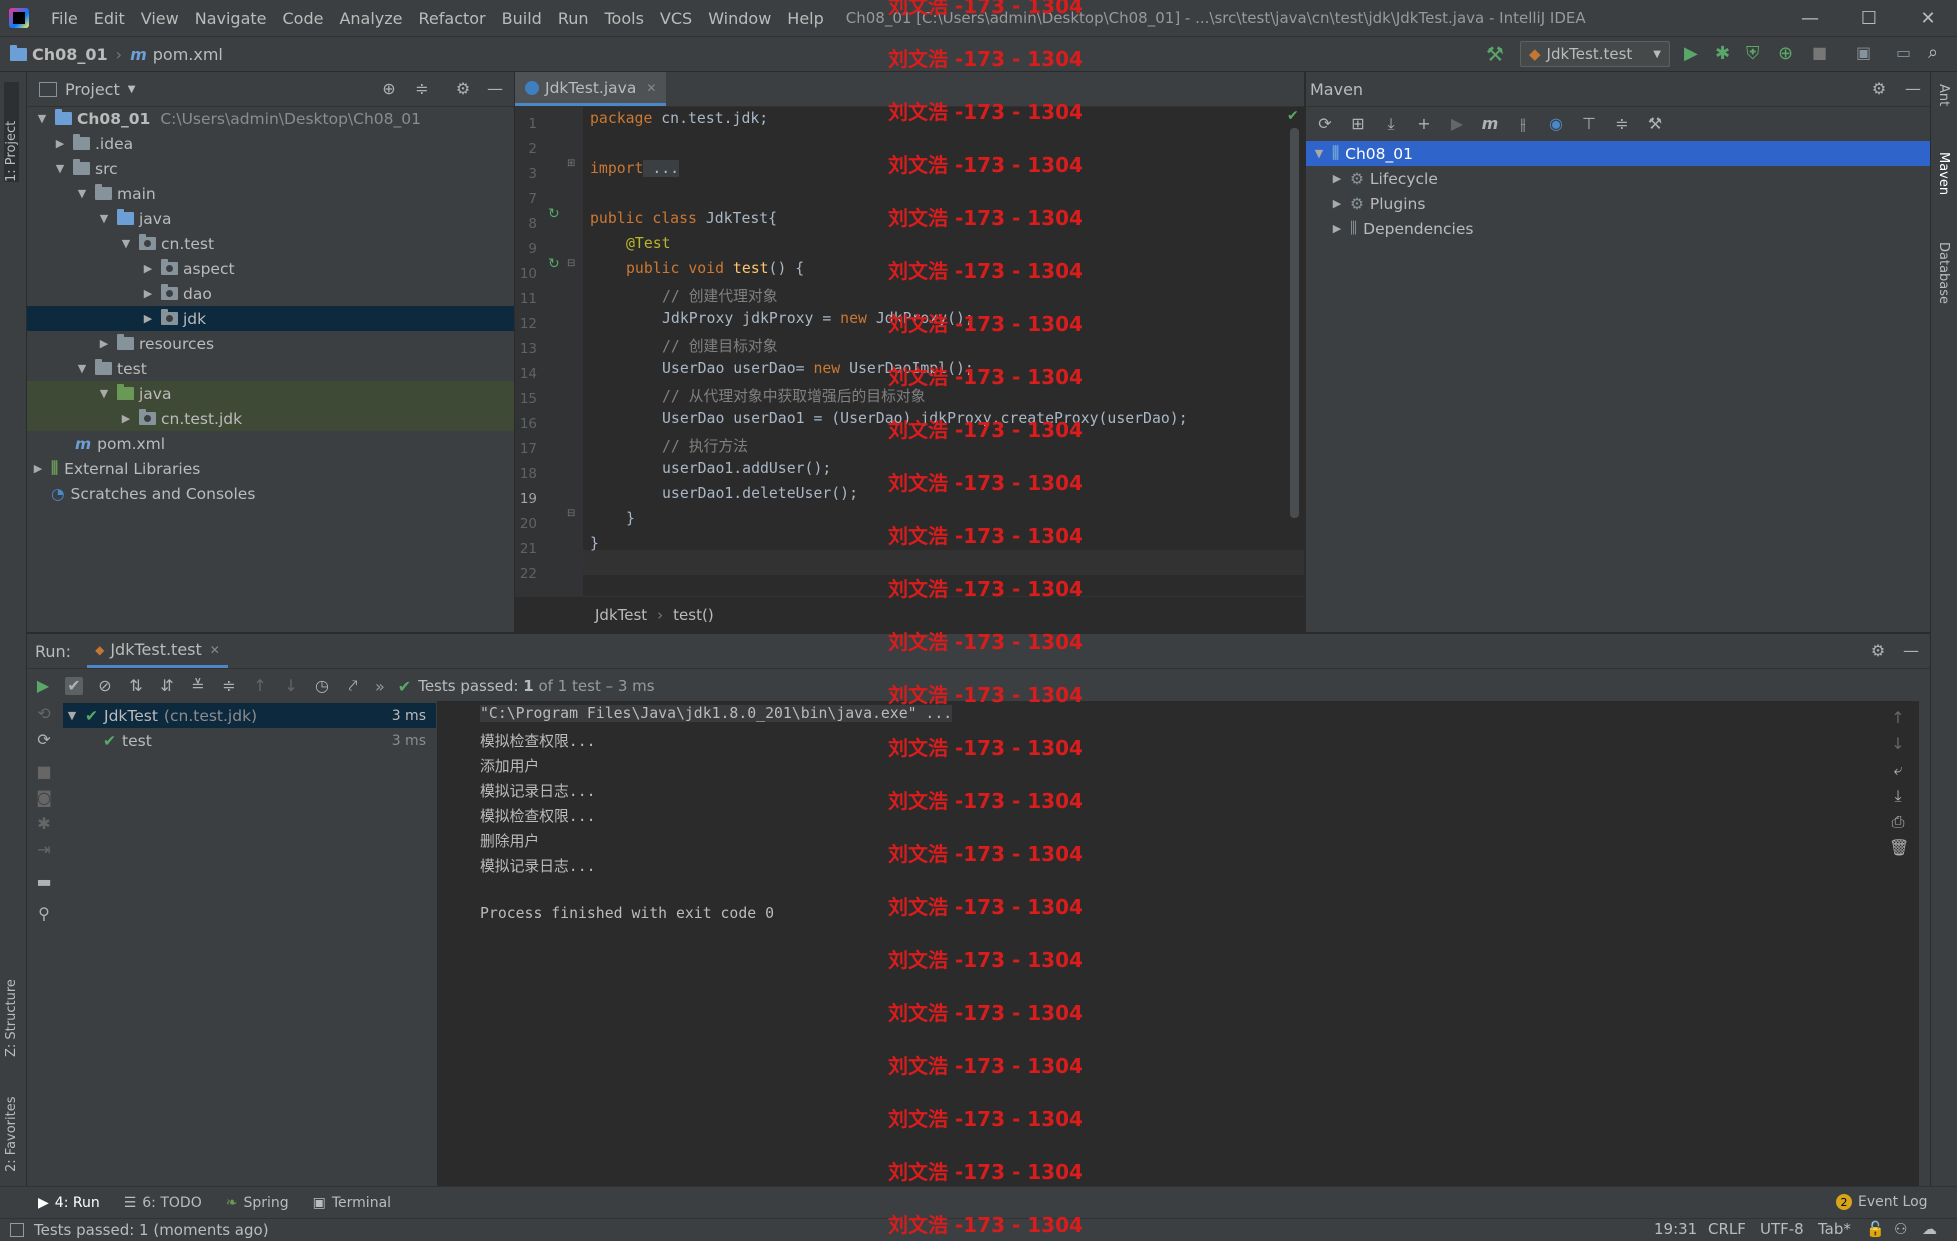 The image size is (1957, 1241). What do you see at coordinates (270, 143) in the screenshot?
I see `tree-item-idea: ▶ .idea` at bounding box center [270, 143].